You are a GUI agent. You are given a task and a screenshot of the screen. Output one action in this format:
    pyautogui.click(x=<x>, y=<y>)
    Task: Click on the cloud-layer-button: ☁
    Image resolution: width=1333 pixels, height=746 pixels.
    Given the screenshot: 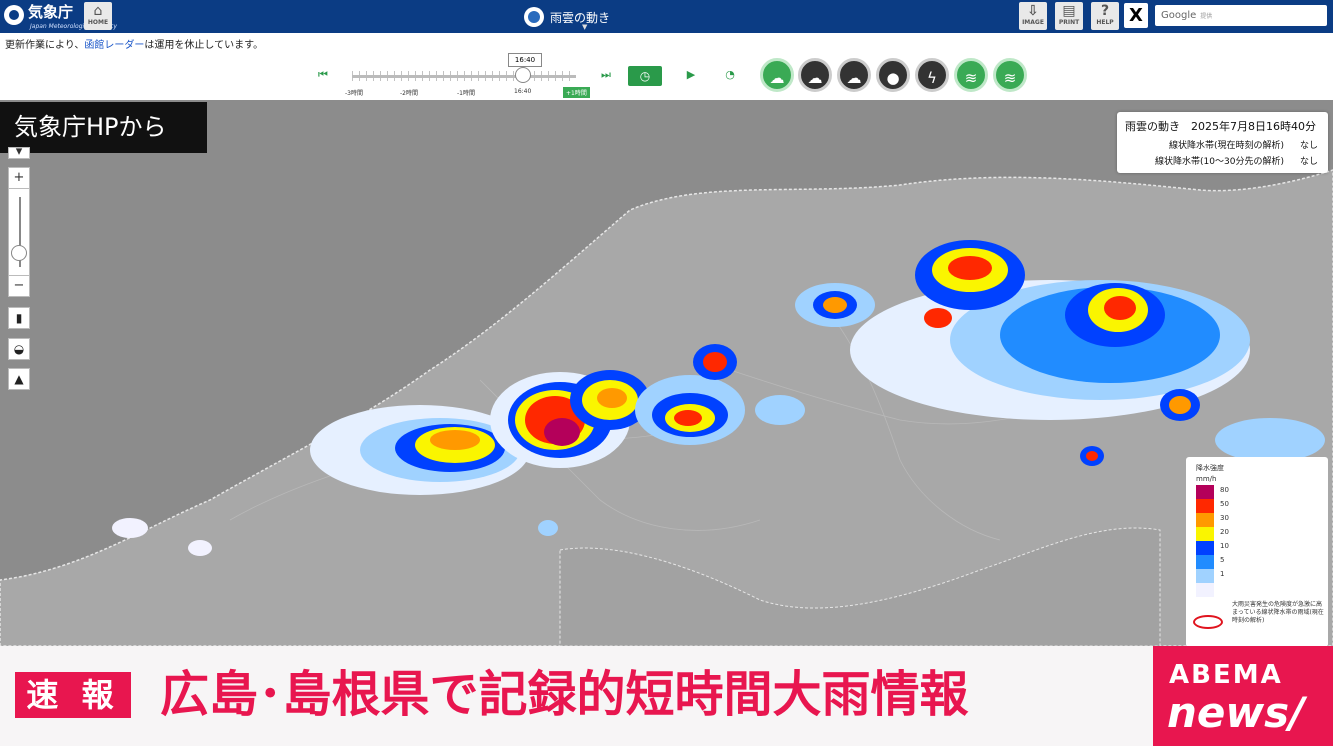 What is the action you would take?
    pyautogui.click(x=815, y=75)
    